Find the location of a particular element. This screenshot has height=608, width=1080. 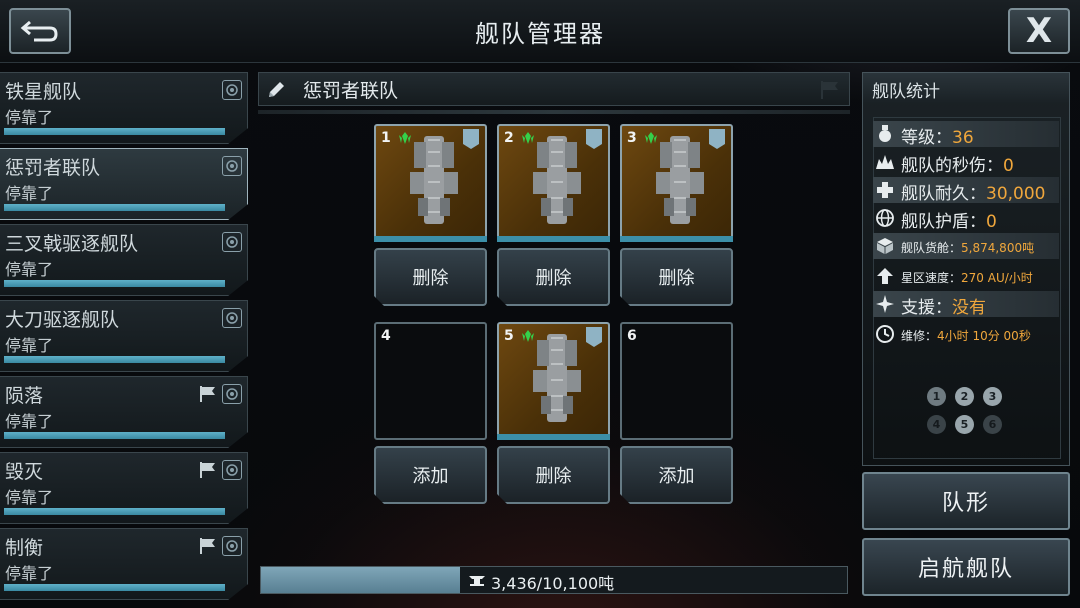

fleet-name: 三叉戟驱逐舰队 is located at coordinates (72, 244).